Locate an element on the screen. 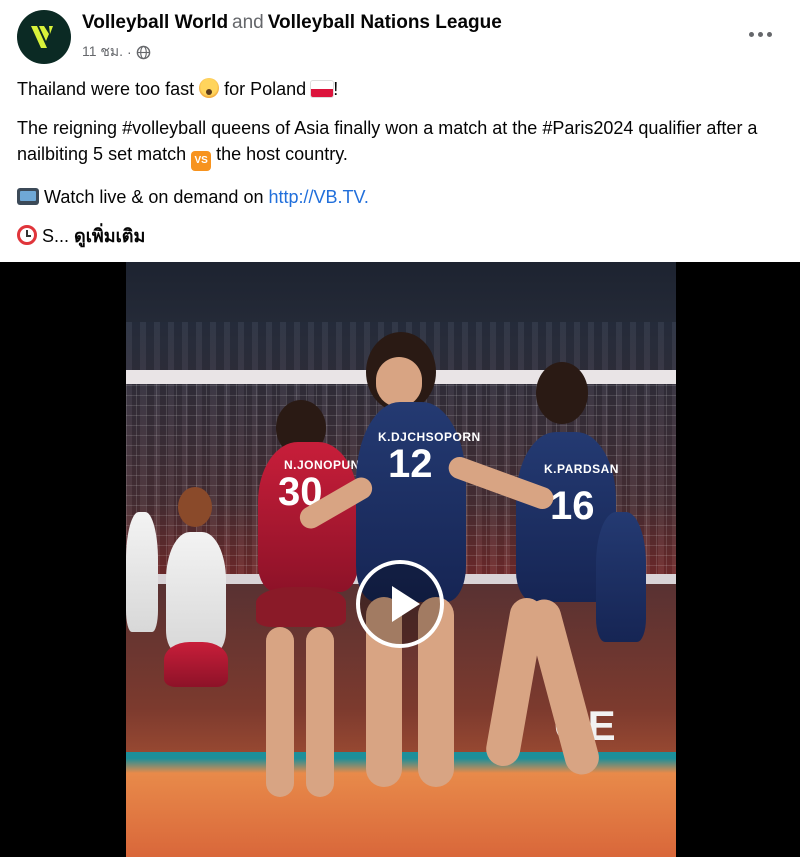 The width and height of the screenshot is (800, 857). shocked-face-emoji-icon is located at coordinates (209, 88).